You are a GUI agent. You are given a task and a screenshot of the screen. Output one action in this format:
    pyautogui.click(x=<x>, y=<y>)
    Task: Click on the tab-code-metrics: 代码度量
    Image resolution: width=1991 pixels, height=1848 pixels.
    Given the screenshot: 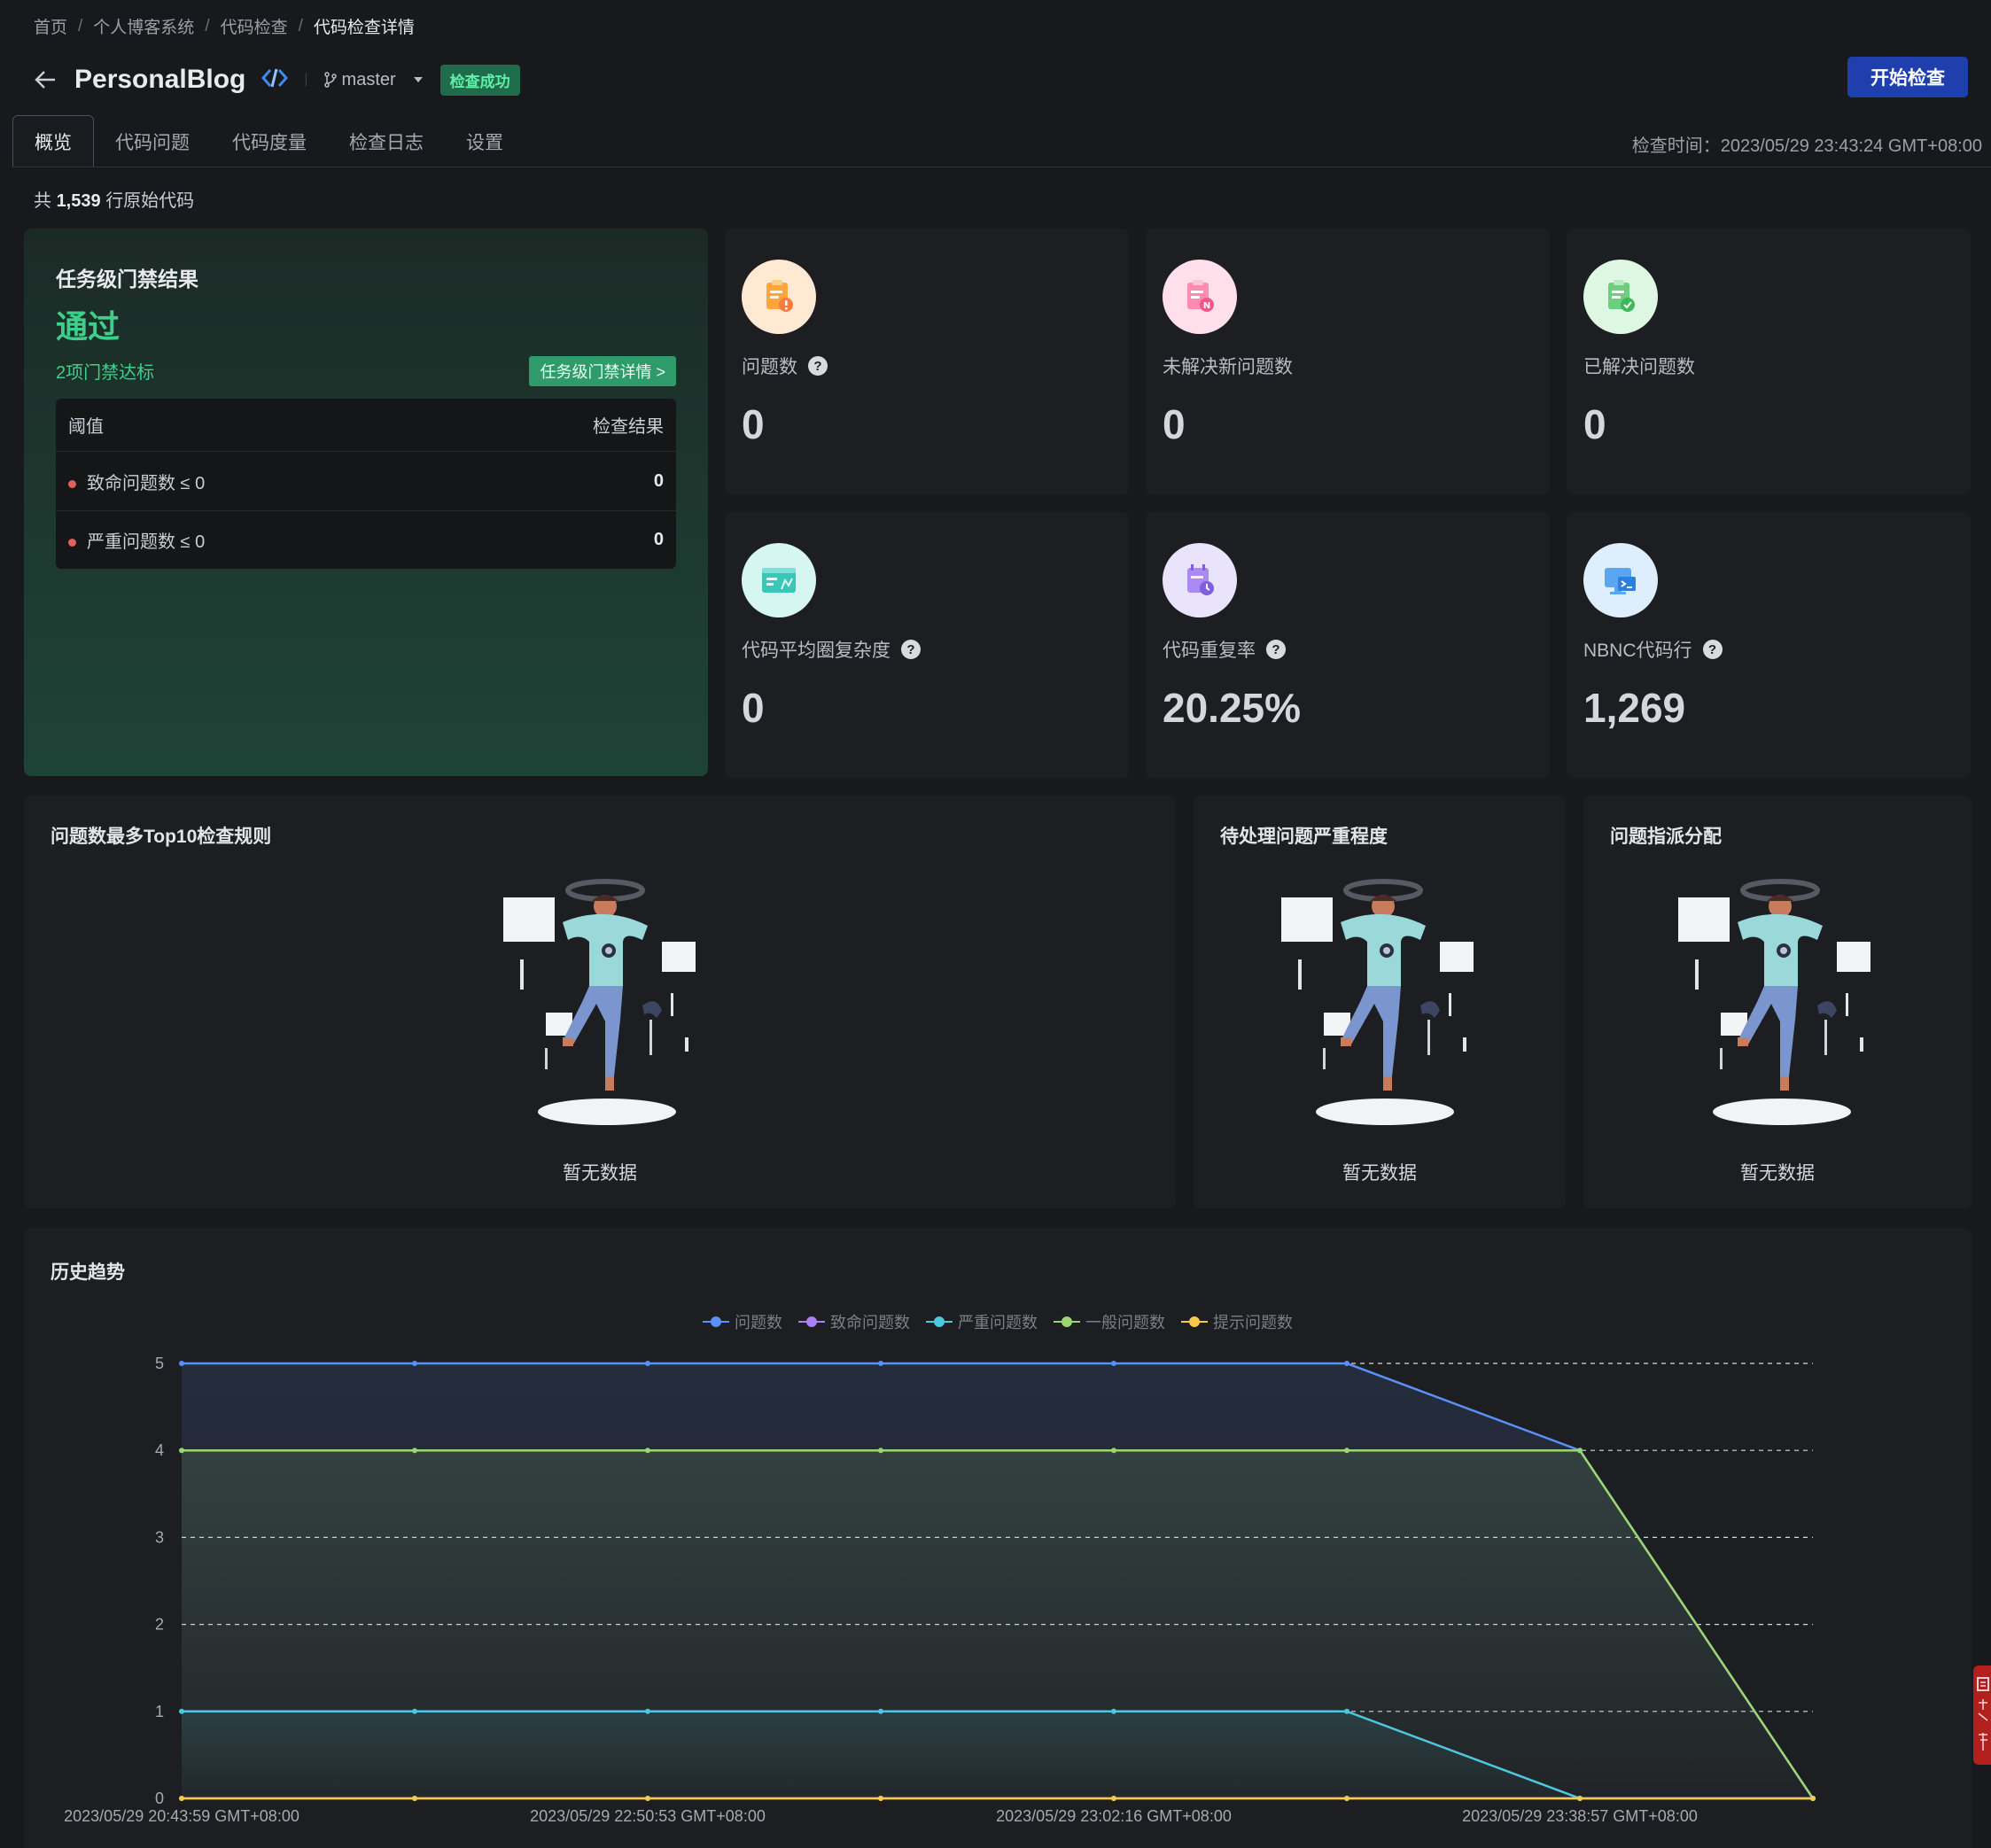 What is the action you would take?
    pyautogui.click(x=269, y=141)
    